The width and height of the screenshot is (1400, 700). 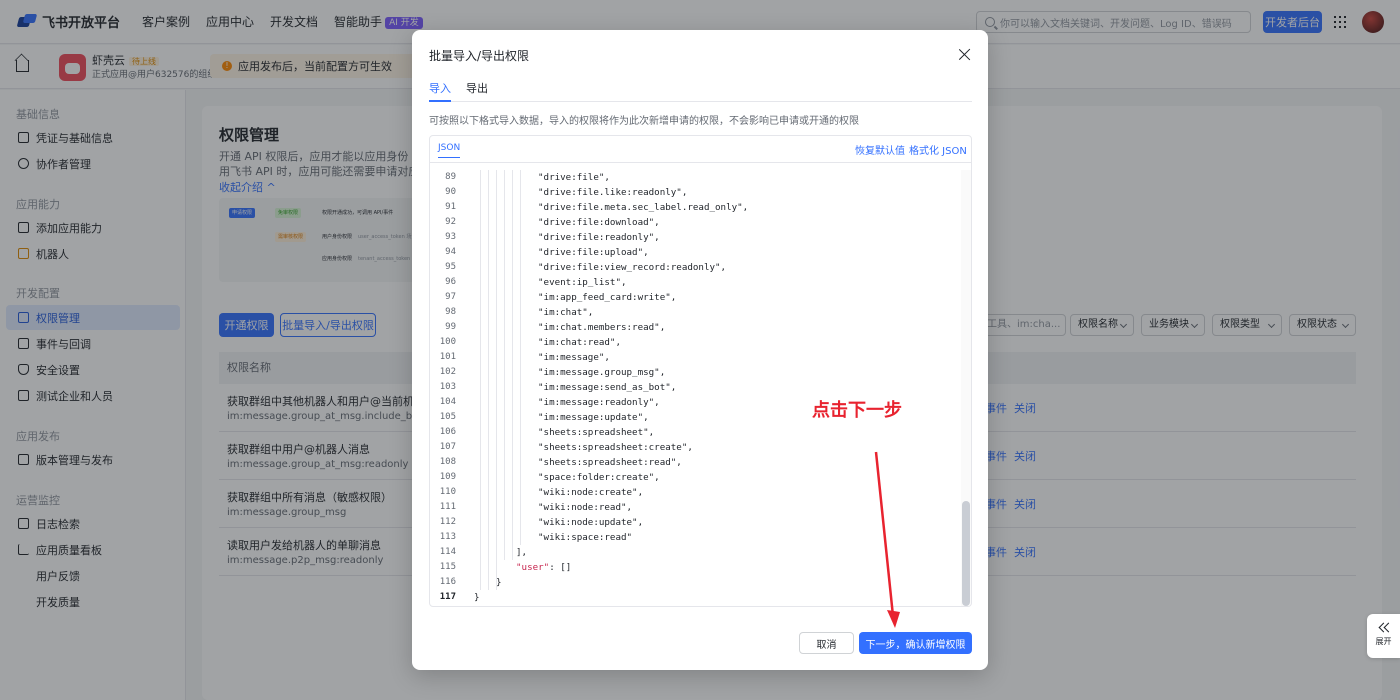 I want to click on code-line: "wiki:node:update",, so click(x=591, y=522).